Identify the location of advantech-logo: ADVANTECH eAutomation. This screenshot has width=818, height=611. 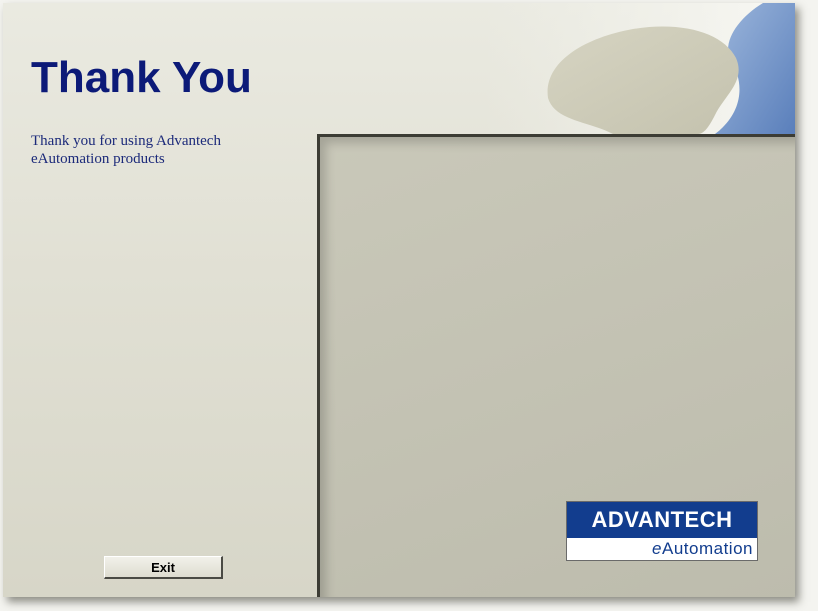
(662, 531).